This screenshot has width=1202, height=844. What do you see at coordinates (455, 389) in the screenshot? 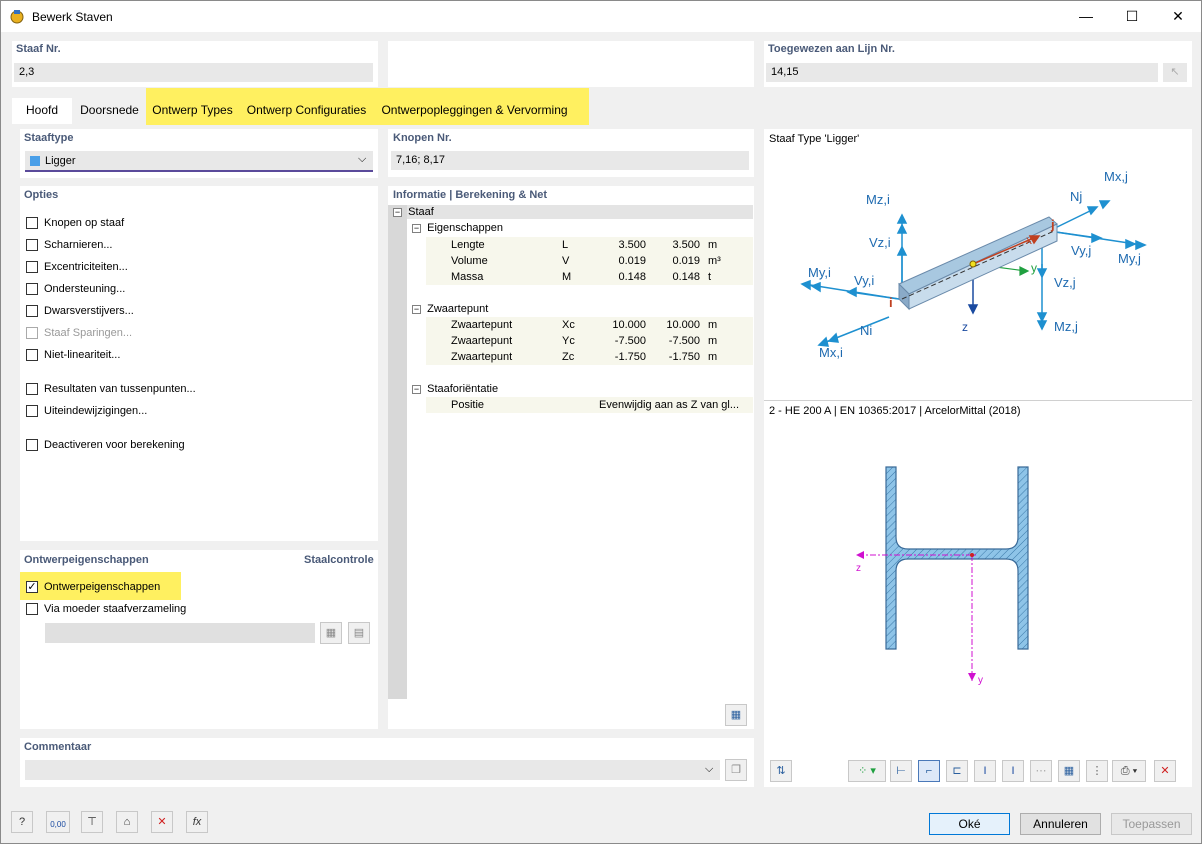
I see `orientatie-node: − Staaforiëntatie` at bounding box center [455, 389].